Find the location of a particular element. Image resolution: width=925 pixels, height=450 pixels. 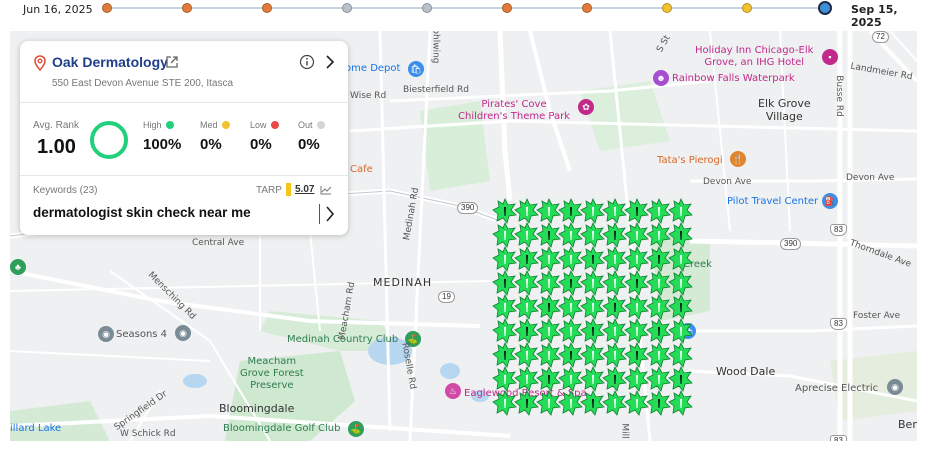

store-pin-icon: ◉ is located at coordinates (106, 334).